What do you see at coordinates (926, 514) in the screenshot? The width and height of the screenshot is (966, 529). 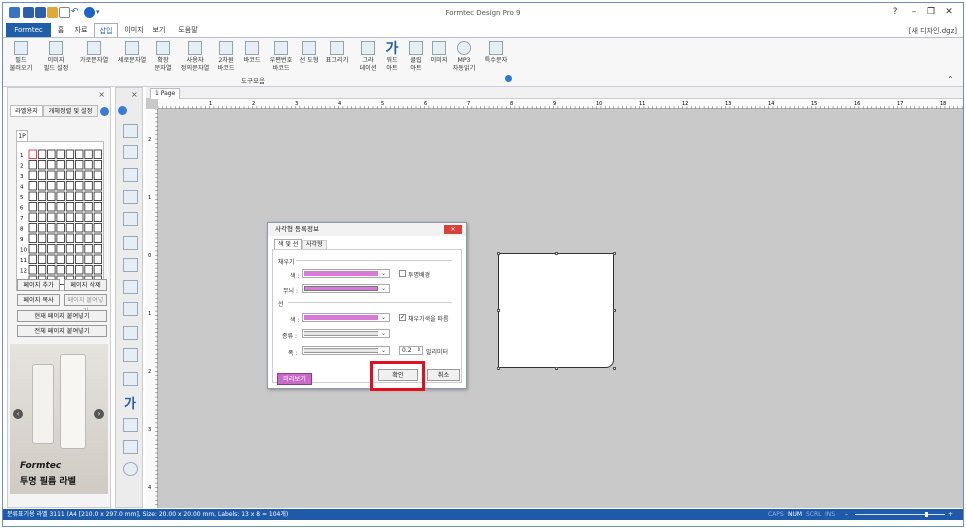 I see `zoom-slider-handle` at bounding box center [926, 514].